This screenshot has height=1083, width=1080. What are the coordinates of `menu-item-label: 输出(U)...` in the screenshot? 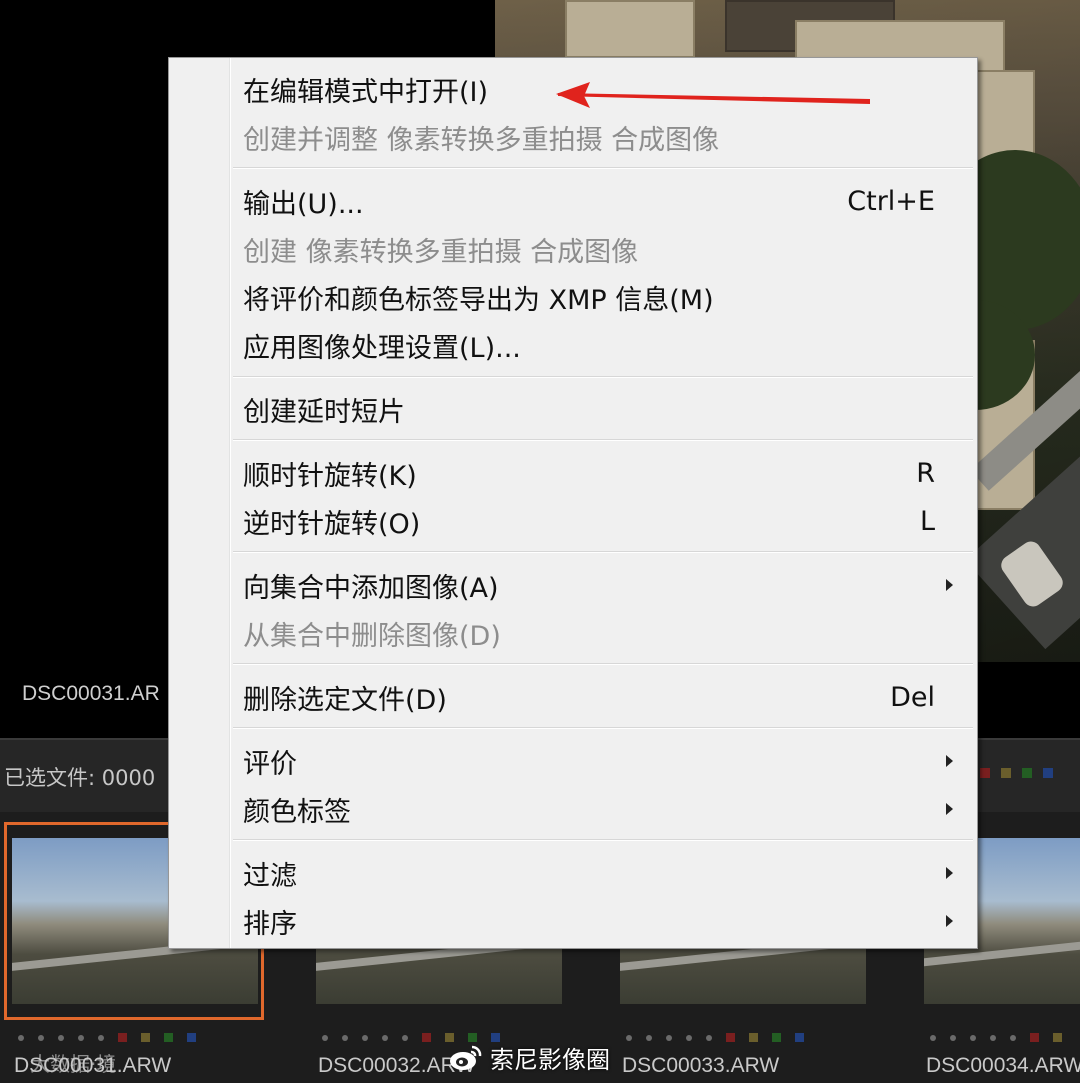 It's located at (303, 204).